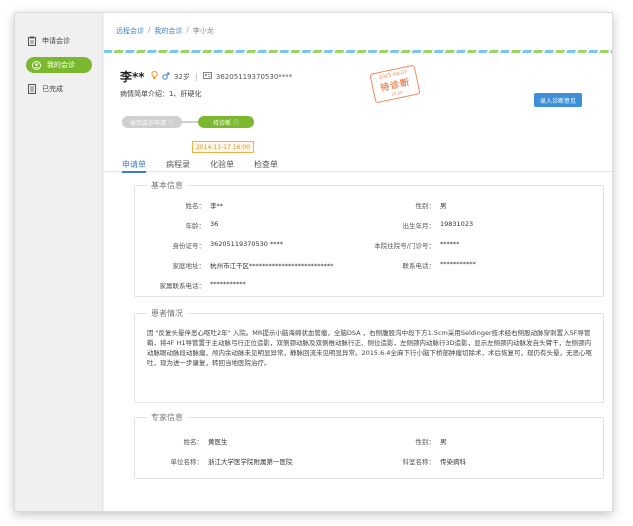 Image resolution: width=633 pixels, height=526 pixels. I want to click on section-title: 专家信息, so click(167, 417).